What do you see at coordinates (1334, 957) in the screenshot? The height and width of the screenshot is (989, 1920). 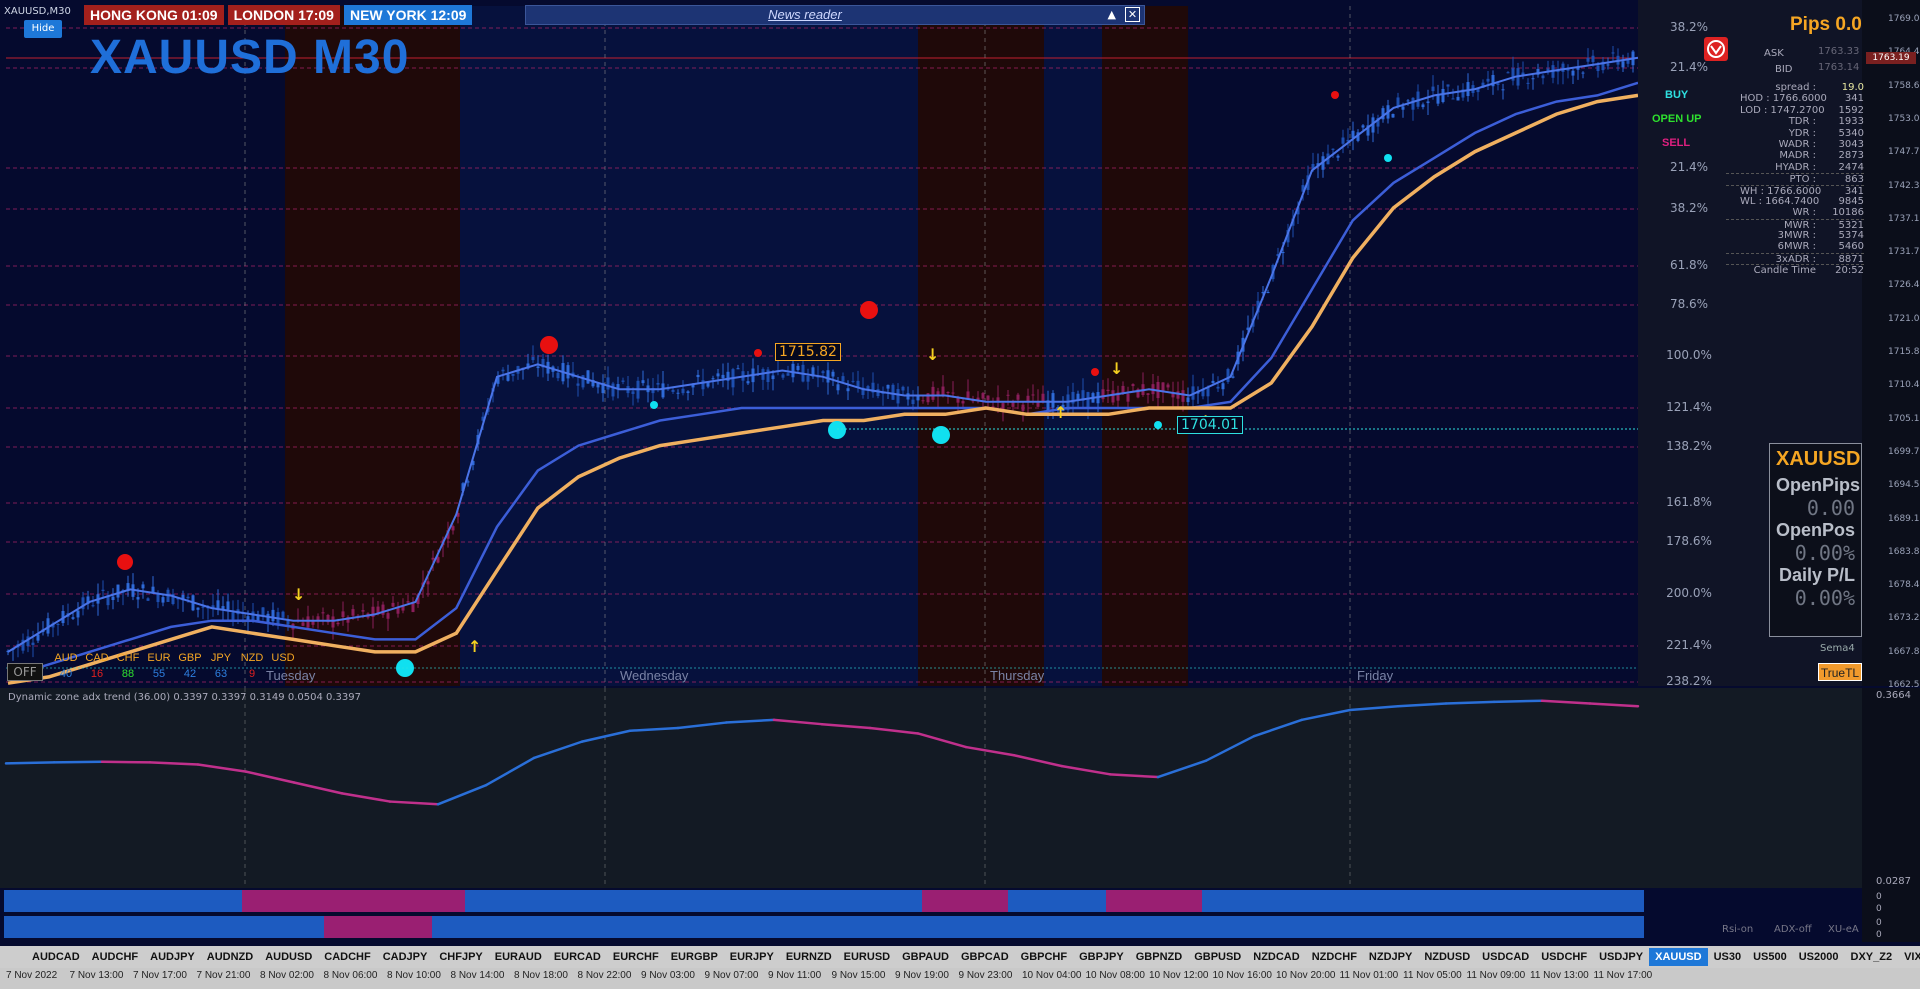 I see `symbol-tab-nzdchf: NZDCHF` at bounding box center [1334, 957].